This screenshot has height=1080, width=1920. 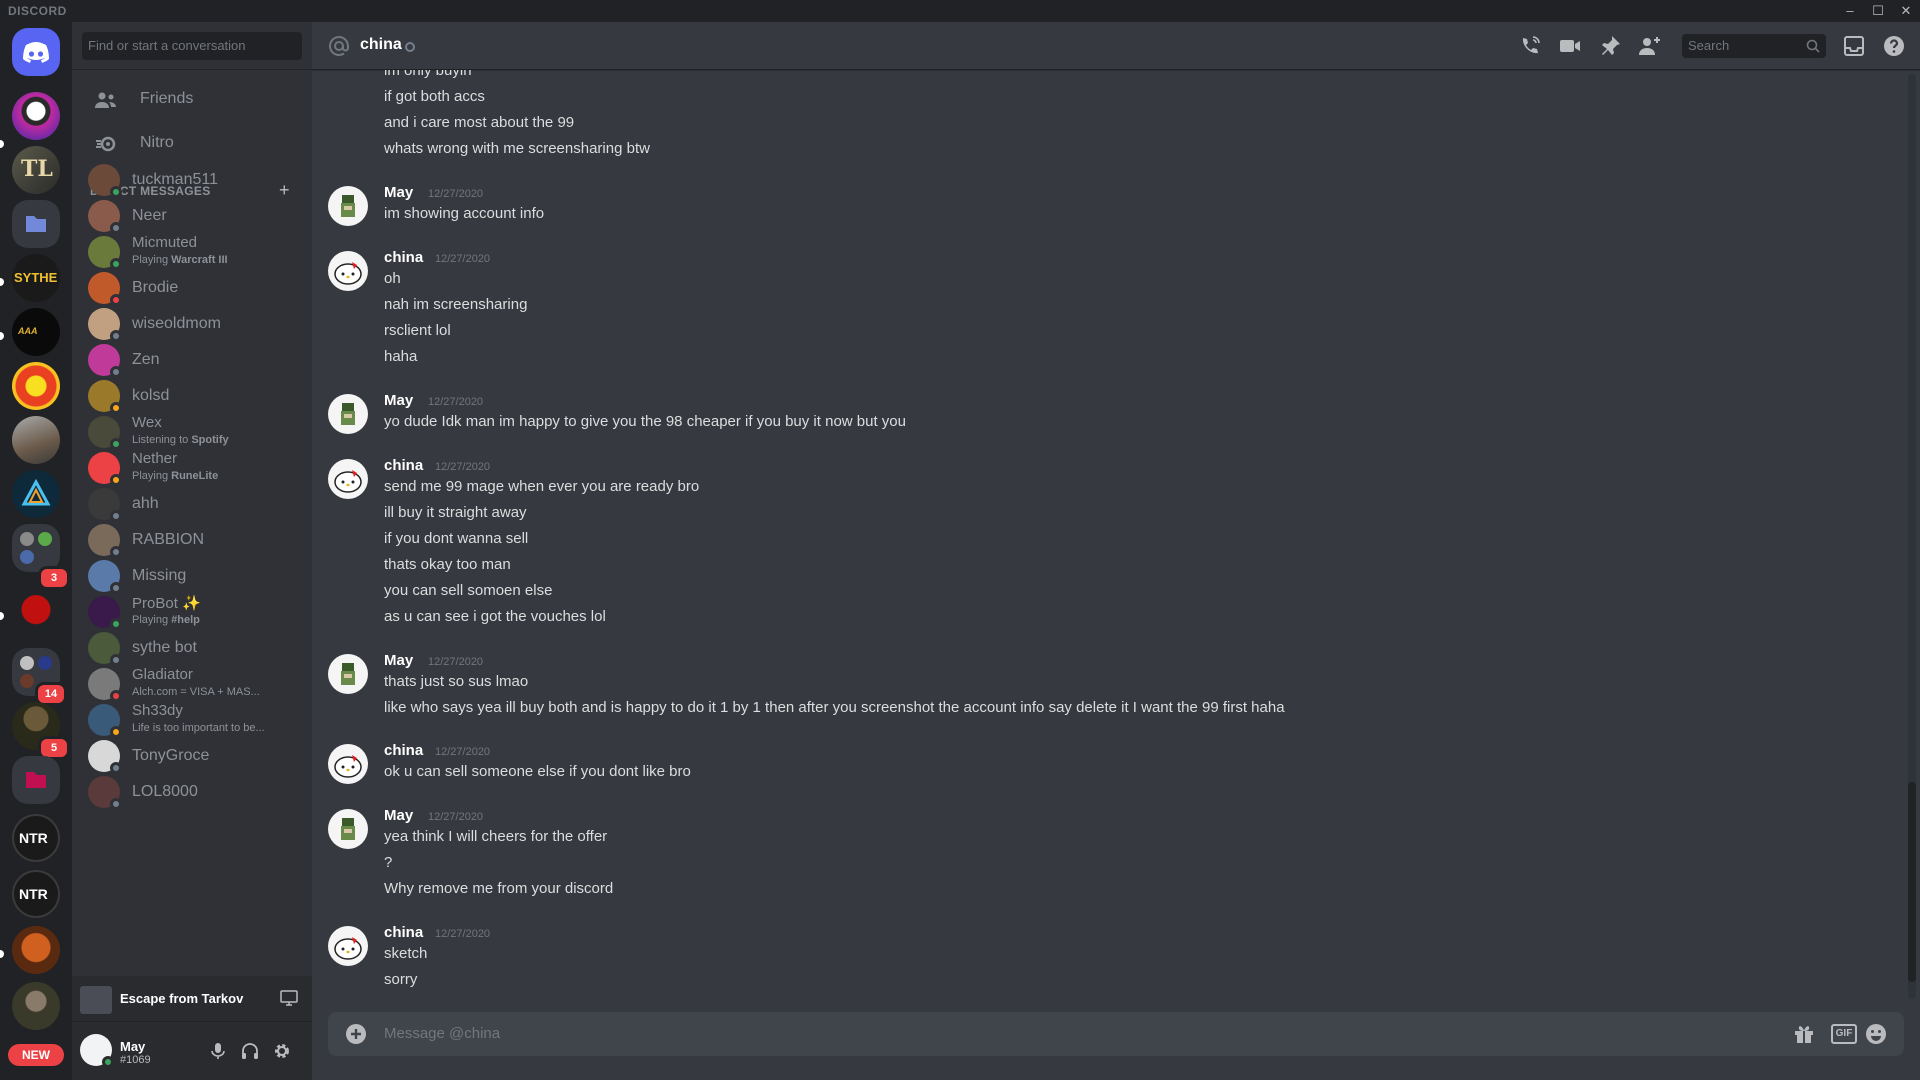 I want to click on pin-icon, so click(x=1610, y=46).